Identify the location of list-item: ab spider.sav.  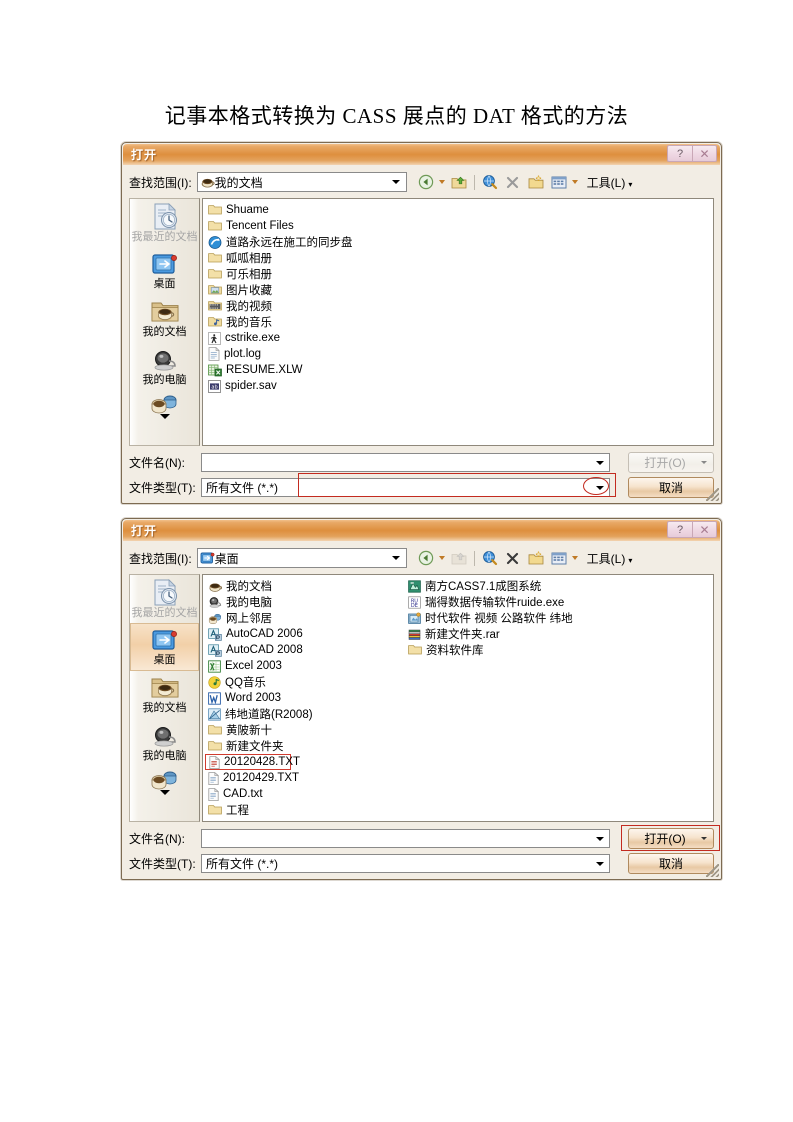
(305, 386).